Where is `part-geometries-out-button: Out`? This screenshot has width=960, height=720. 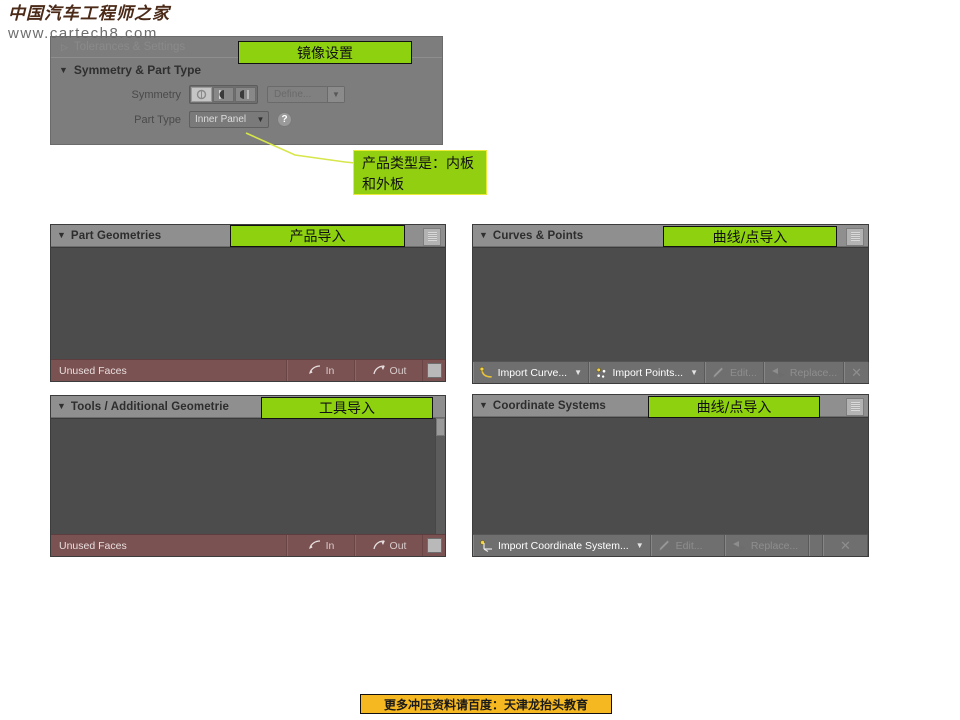 part-geometries-out-button: Out is located at coordinates (389, 370).